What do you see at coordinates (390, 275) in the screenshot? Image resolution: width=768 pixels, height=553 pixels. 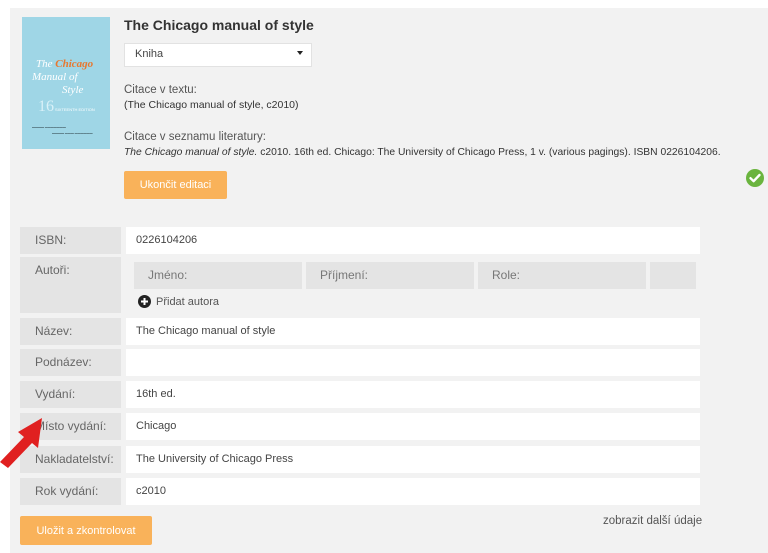 I see `author-last-name-field: Příjmení:` at bounding box center [390, 275].